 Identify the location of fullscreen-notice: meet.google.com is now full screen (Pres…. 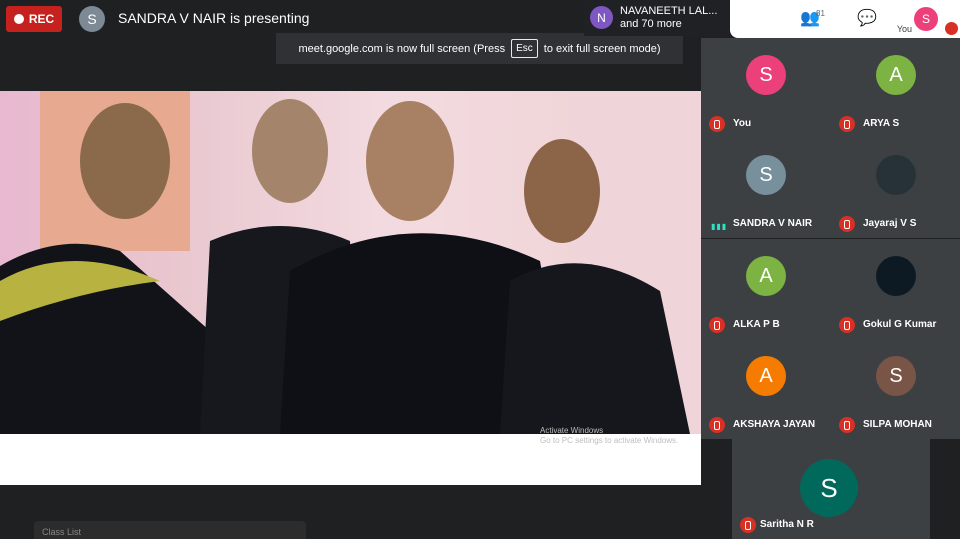
(479, 48).